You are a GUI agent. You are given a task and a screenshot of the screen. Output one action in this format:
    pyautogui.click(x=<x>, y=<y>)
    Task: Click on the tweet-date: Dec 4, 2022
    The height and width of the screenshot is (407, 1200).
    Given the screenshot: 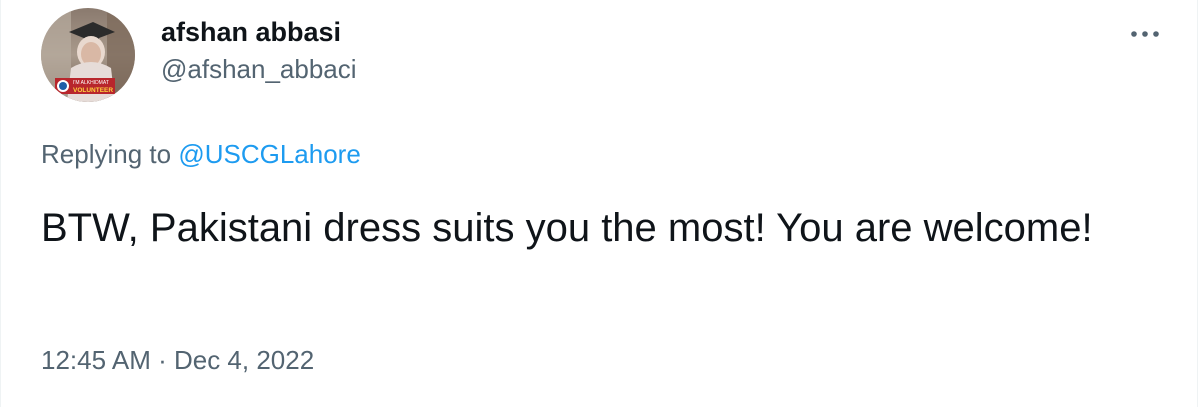 What is the action you would take?
    pyautogui.click(x=244, y=360)
    